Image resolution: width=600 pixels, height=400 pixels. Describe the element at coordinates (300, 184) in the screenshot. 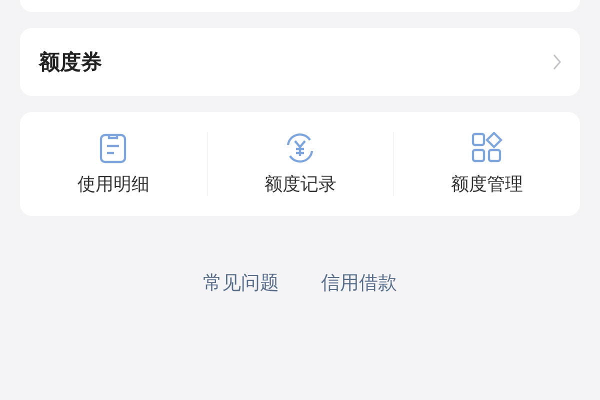

I see `shortcut-label: 额度记录` at that location.